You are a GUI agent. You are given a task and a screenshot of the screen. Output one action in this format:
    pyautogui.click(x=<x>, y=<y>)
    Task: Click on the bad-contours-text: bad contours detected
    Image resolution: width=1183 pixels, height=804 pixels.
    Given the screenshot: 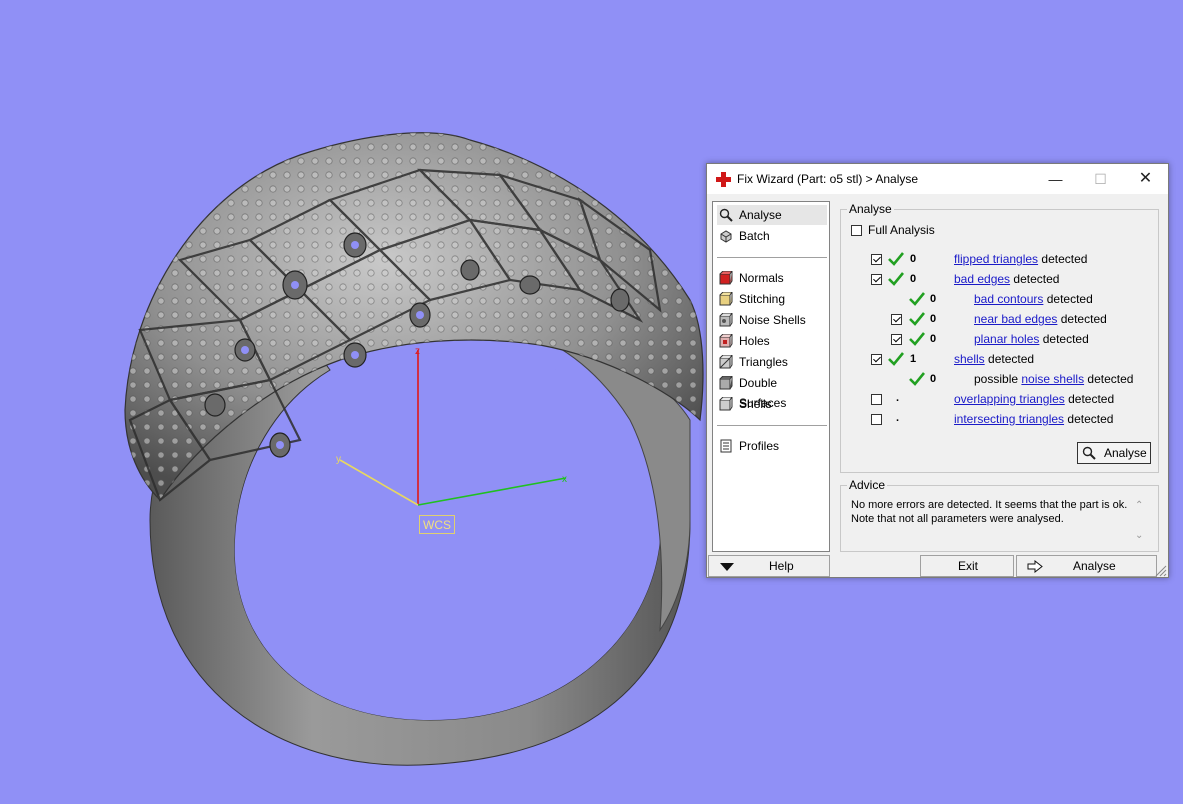 What is the action you would take?
    pyautogui.click(x=1033, y=299)
    